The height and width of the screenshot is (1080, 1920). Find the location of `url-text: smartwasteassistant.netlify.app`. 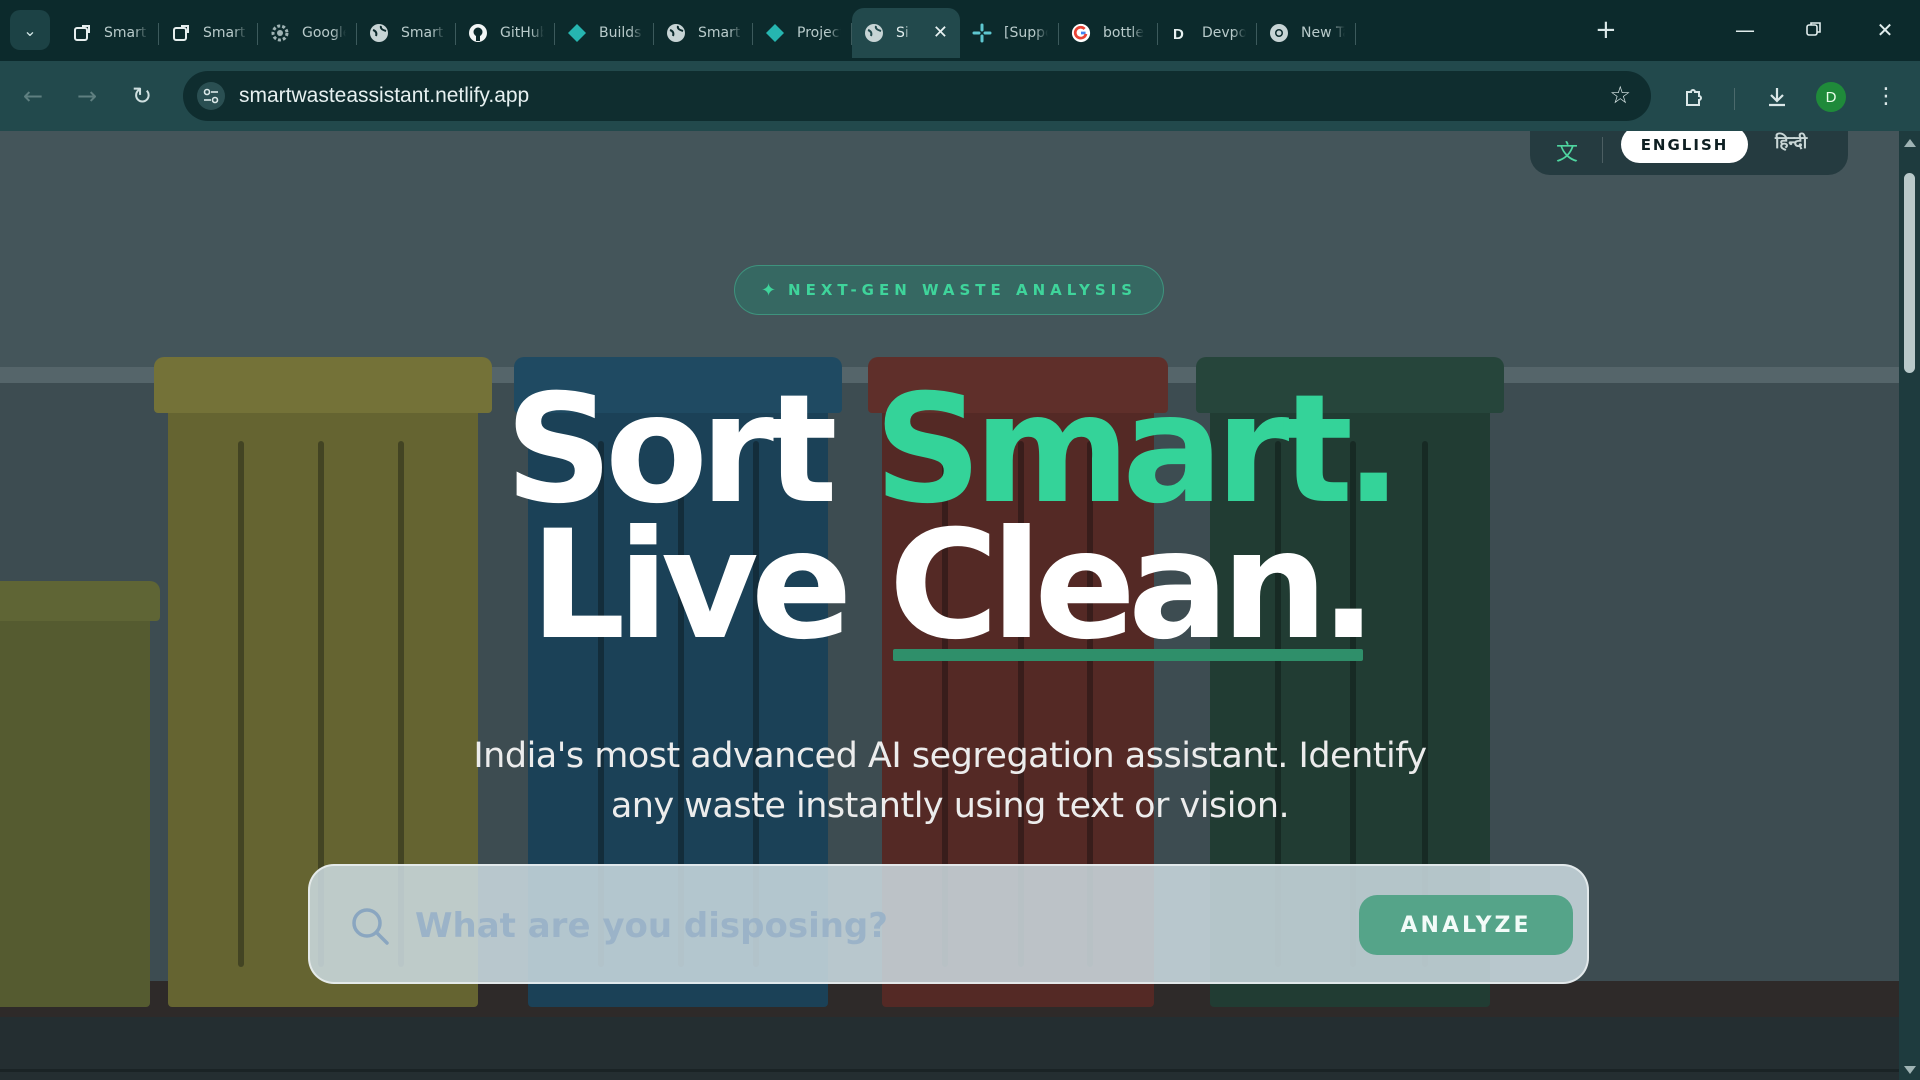

url-text: smartwasteassistant.netlify.app is located at coordinates (384, 95).